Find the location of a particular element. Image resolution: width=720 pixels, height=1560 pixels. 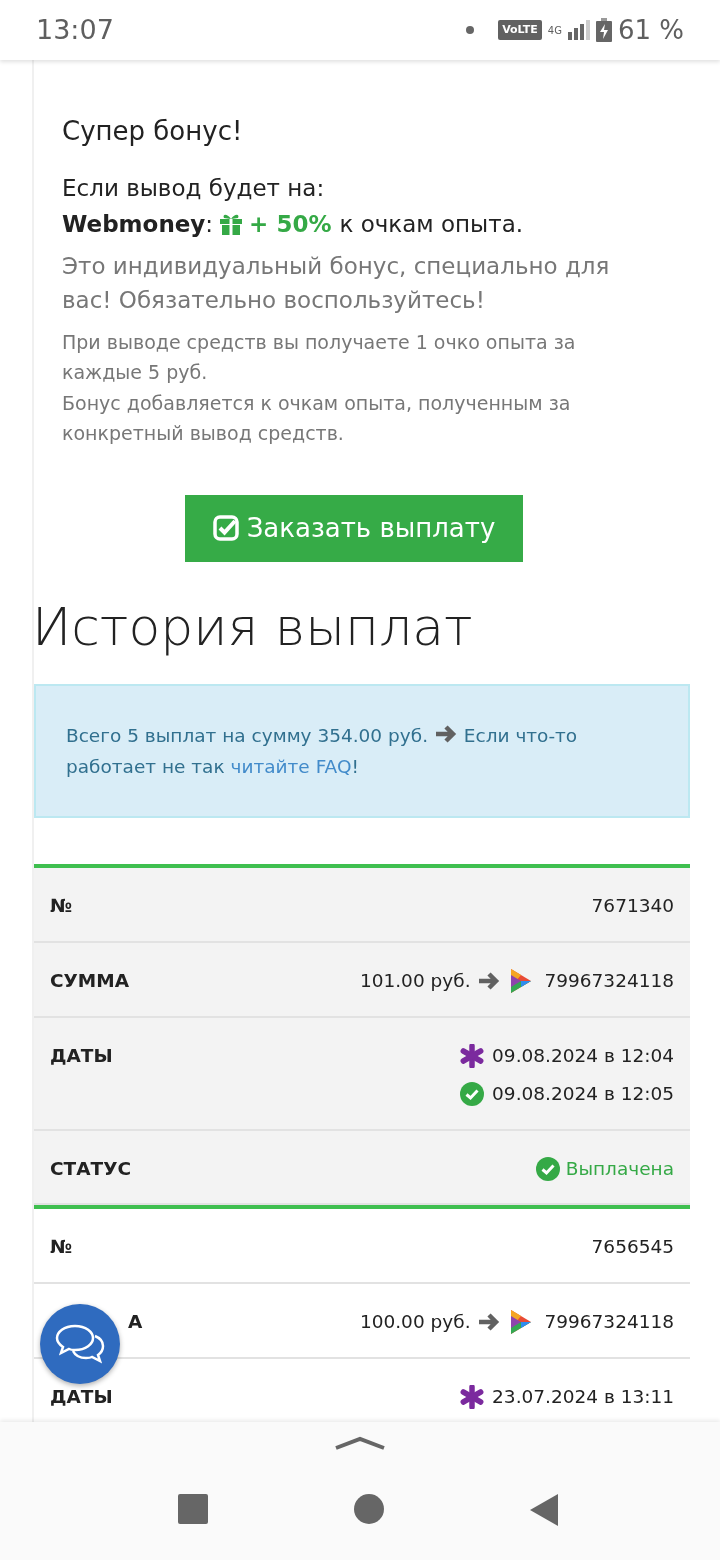

personal-note: Это индивидуальный бонус, специально для вас! Обязательно воспользуйтесь! is located at coordinates (336, 283).